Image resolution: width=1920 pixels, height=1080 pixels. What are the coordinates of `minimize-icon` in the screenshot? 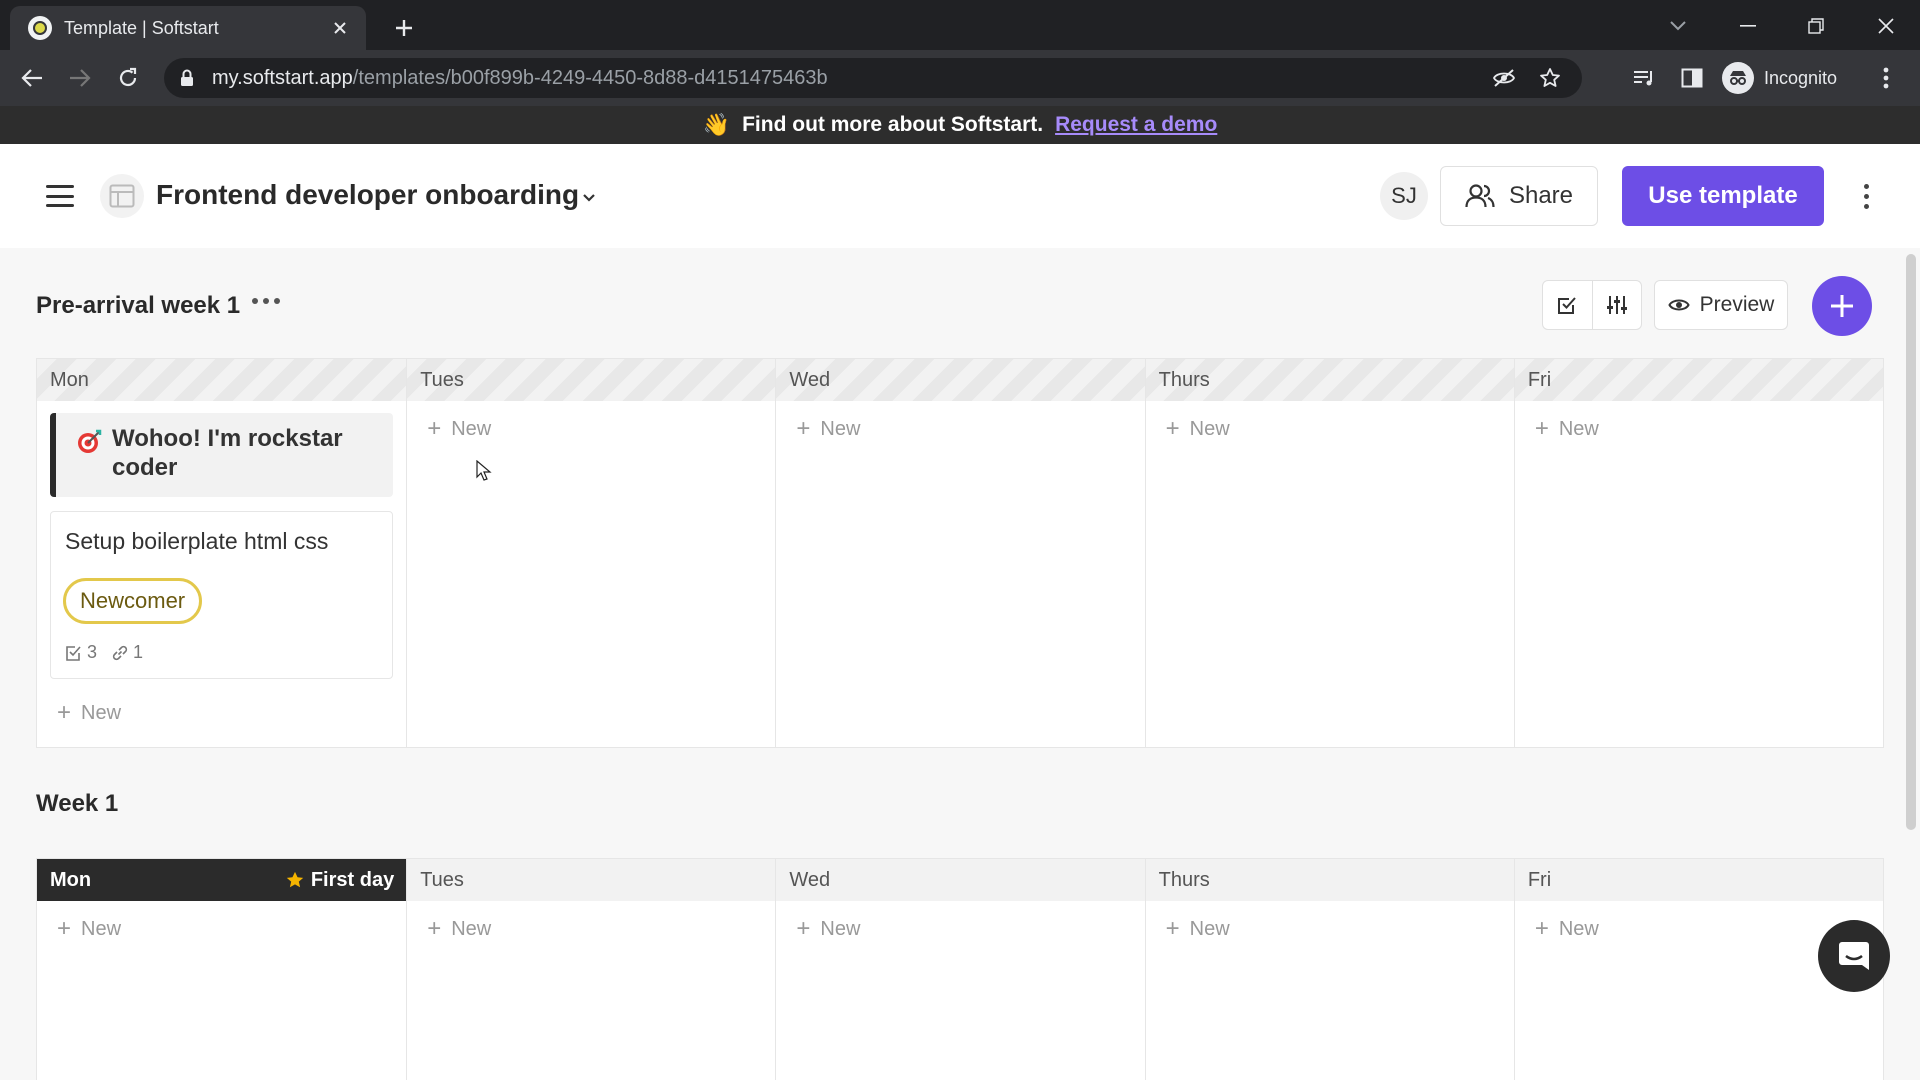 It's located at (1748, 26).